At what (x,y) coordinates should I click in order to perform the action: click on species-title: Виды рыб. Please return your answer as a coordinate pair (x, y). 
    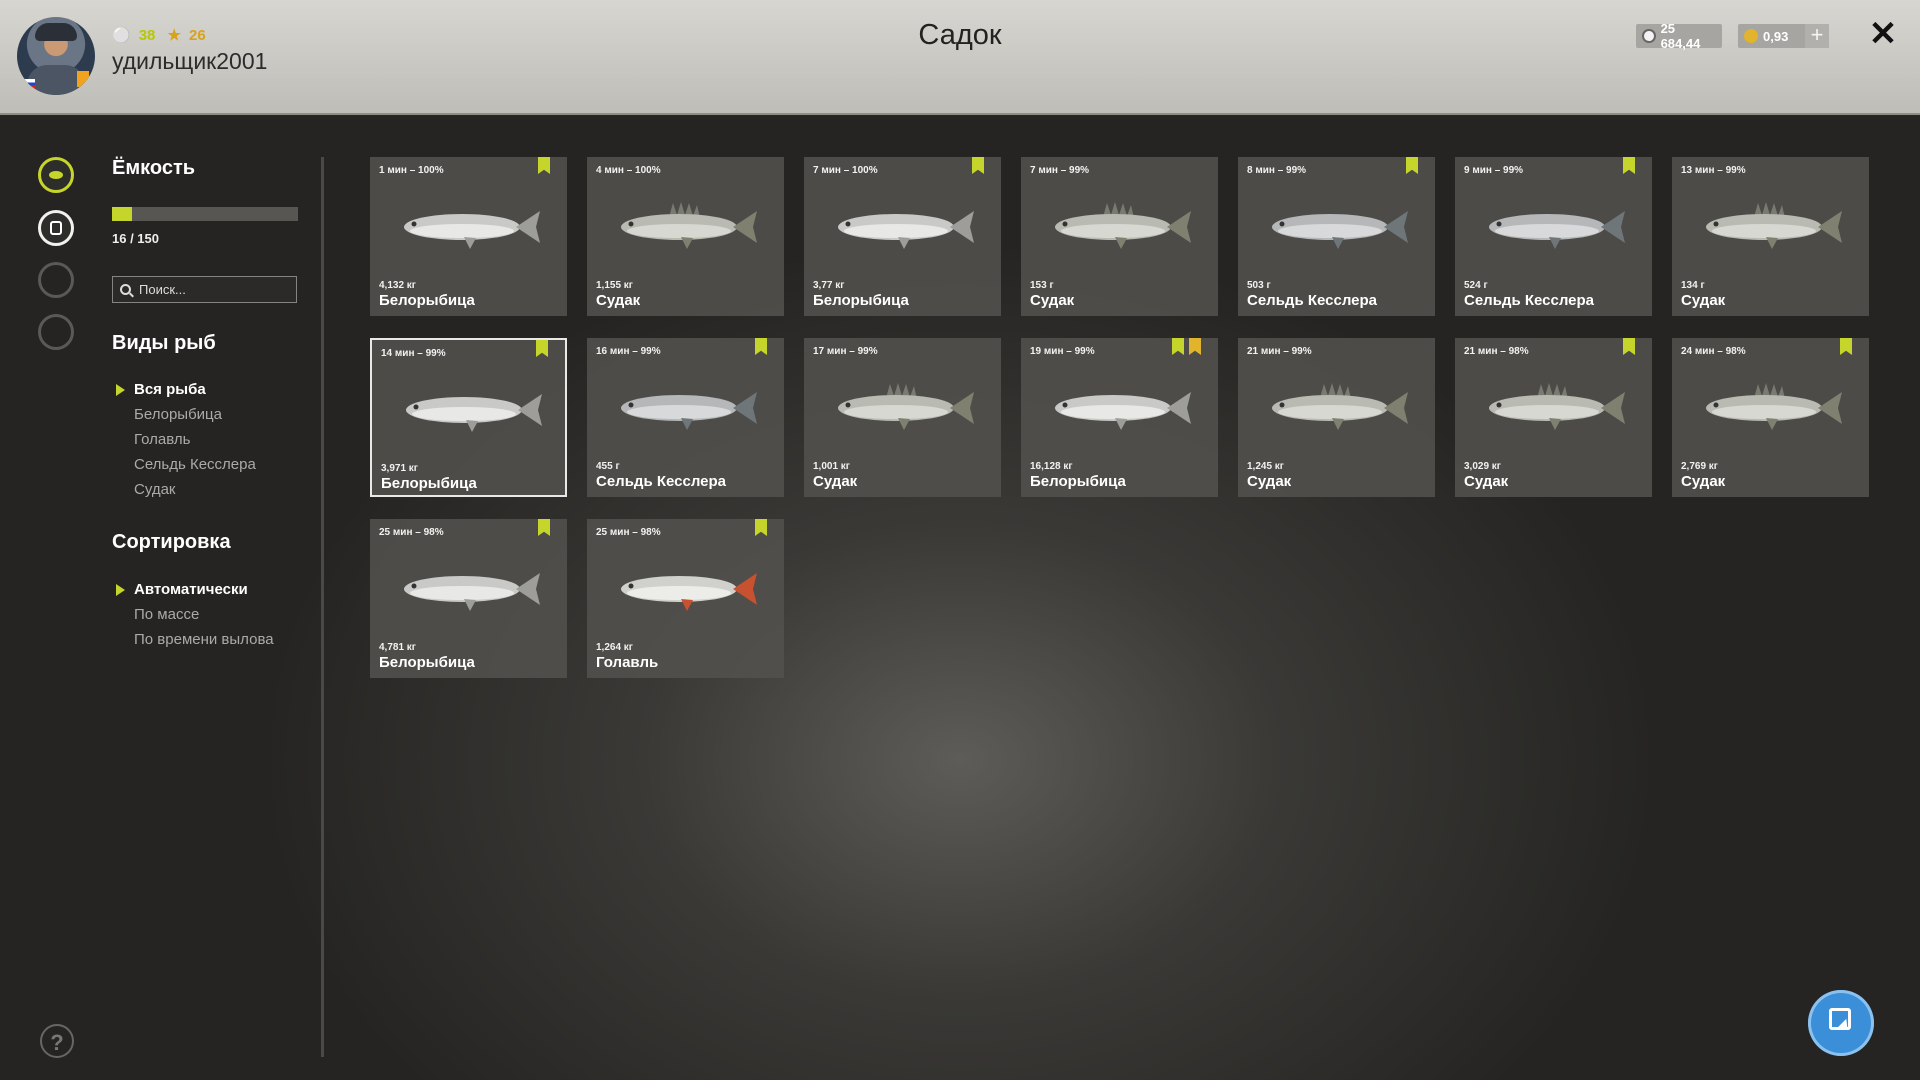
    Looking at the image, I should click on (164, 343).